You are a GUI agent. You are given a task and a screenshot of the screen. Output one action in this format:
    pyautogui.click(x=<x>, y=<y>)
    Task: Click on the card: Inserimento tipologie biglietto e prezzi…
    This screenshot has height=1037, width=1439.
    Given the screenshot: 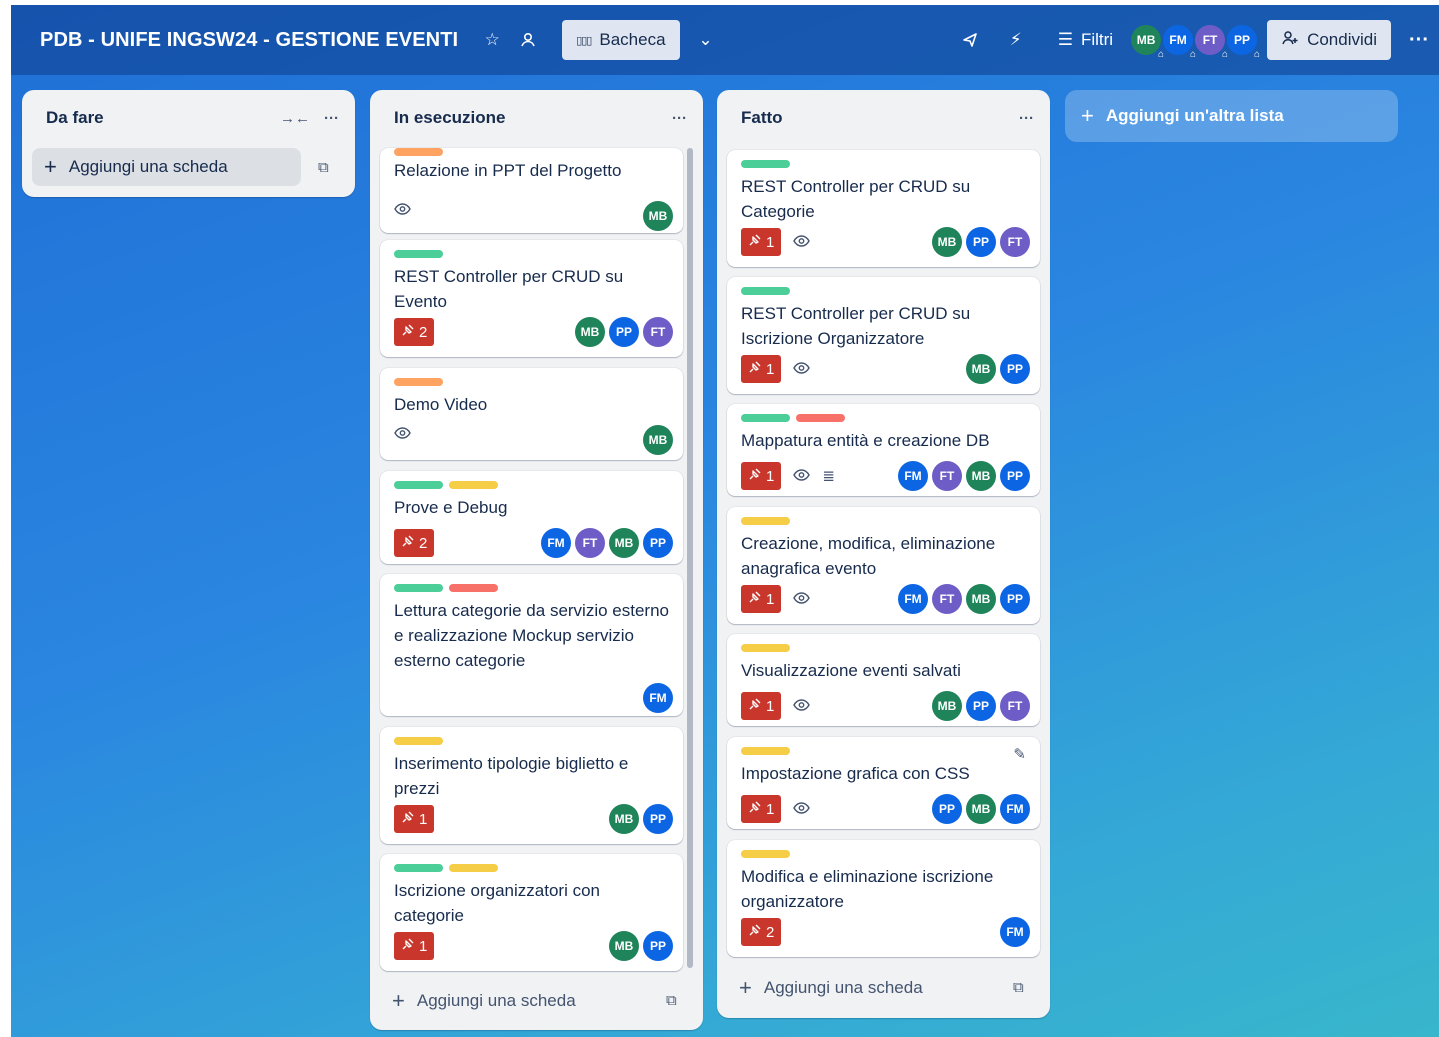 What is the action you would take?
    pyautogui.click(x=531, y=785)
    